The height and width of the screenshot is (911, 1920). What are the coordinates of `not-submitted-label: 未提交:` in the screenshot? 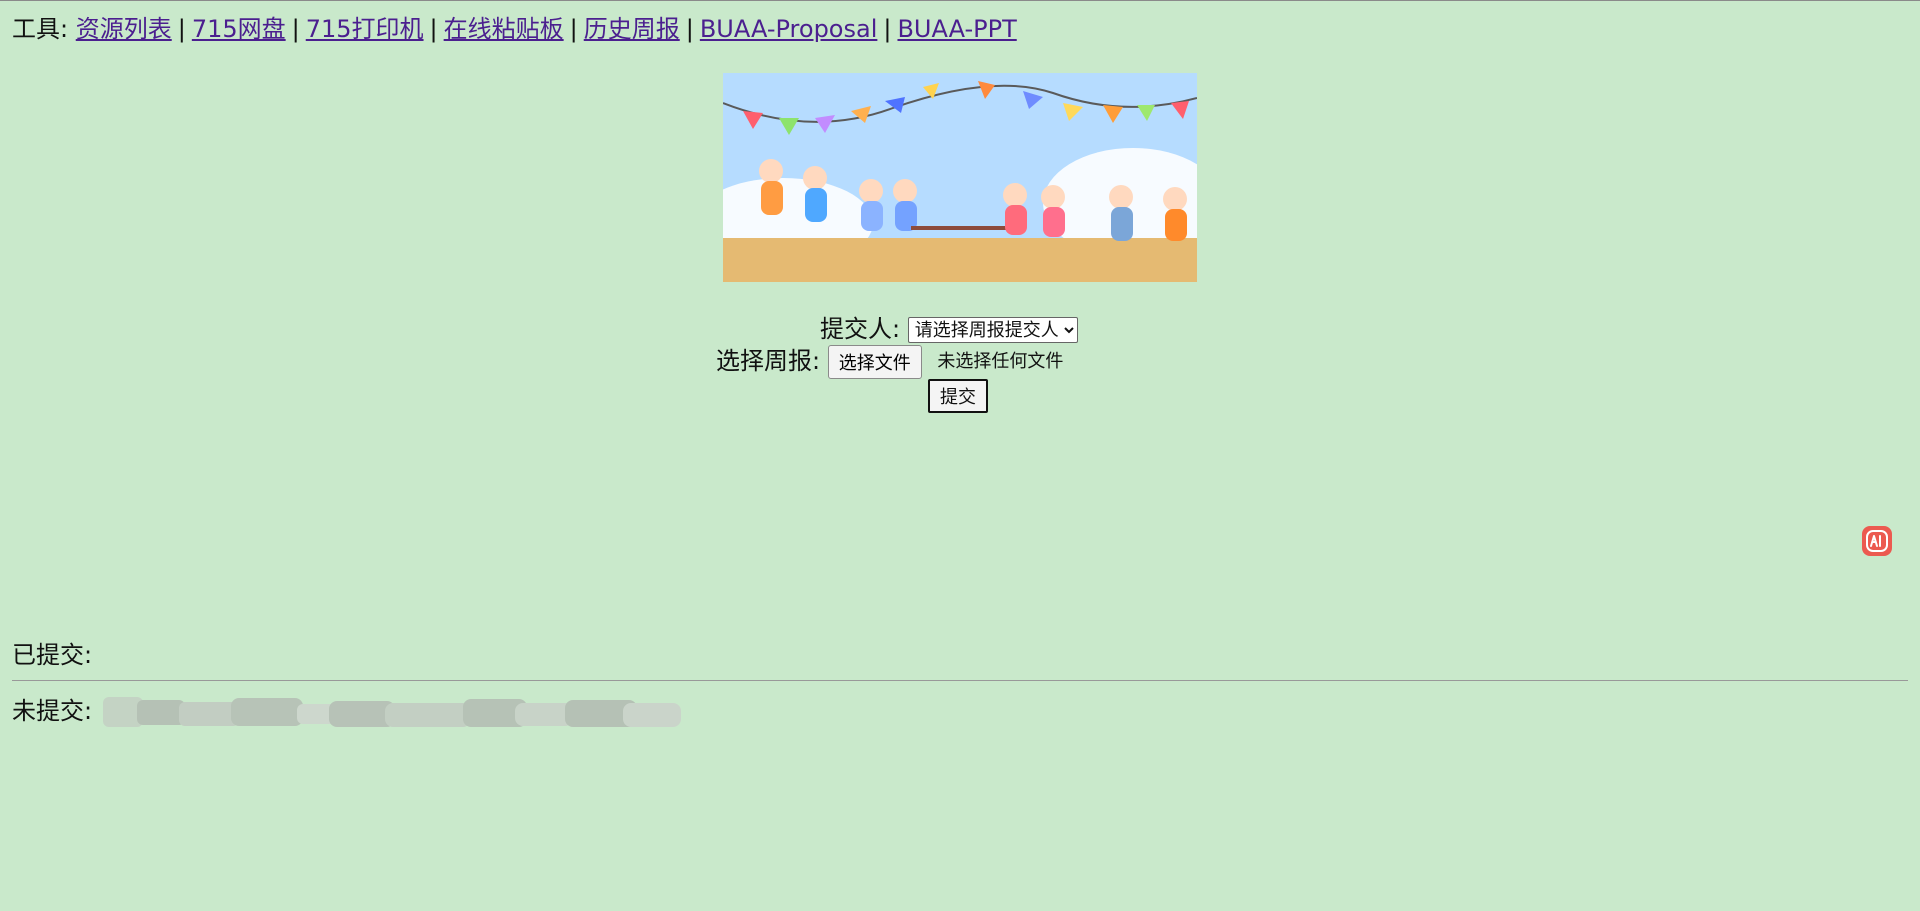 It's located at (52, 711).